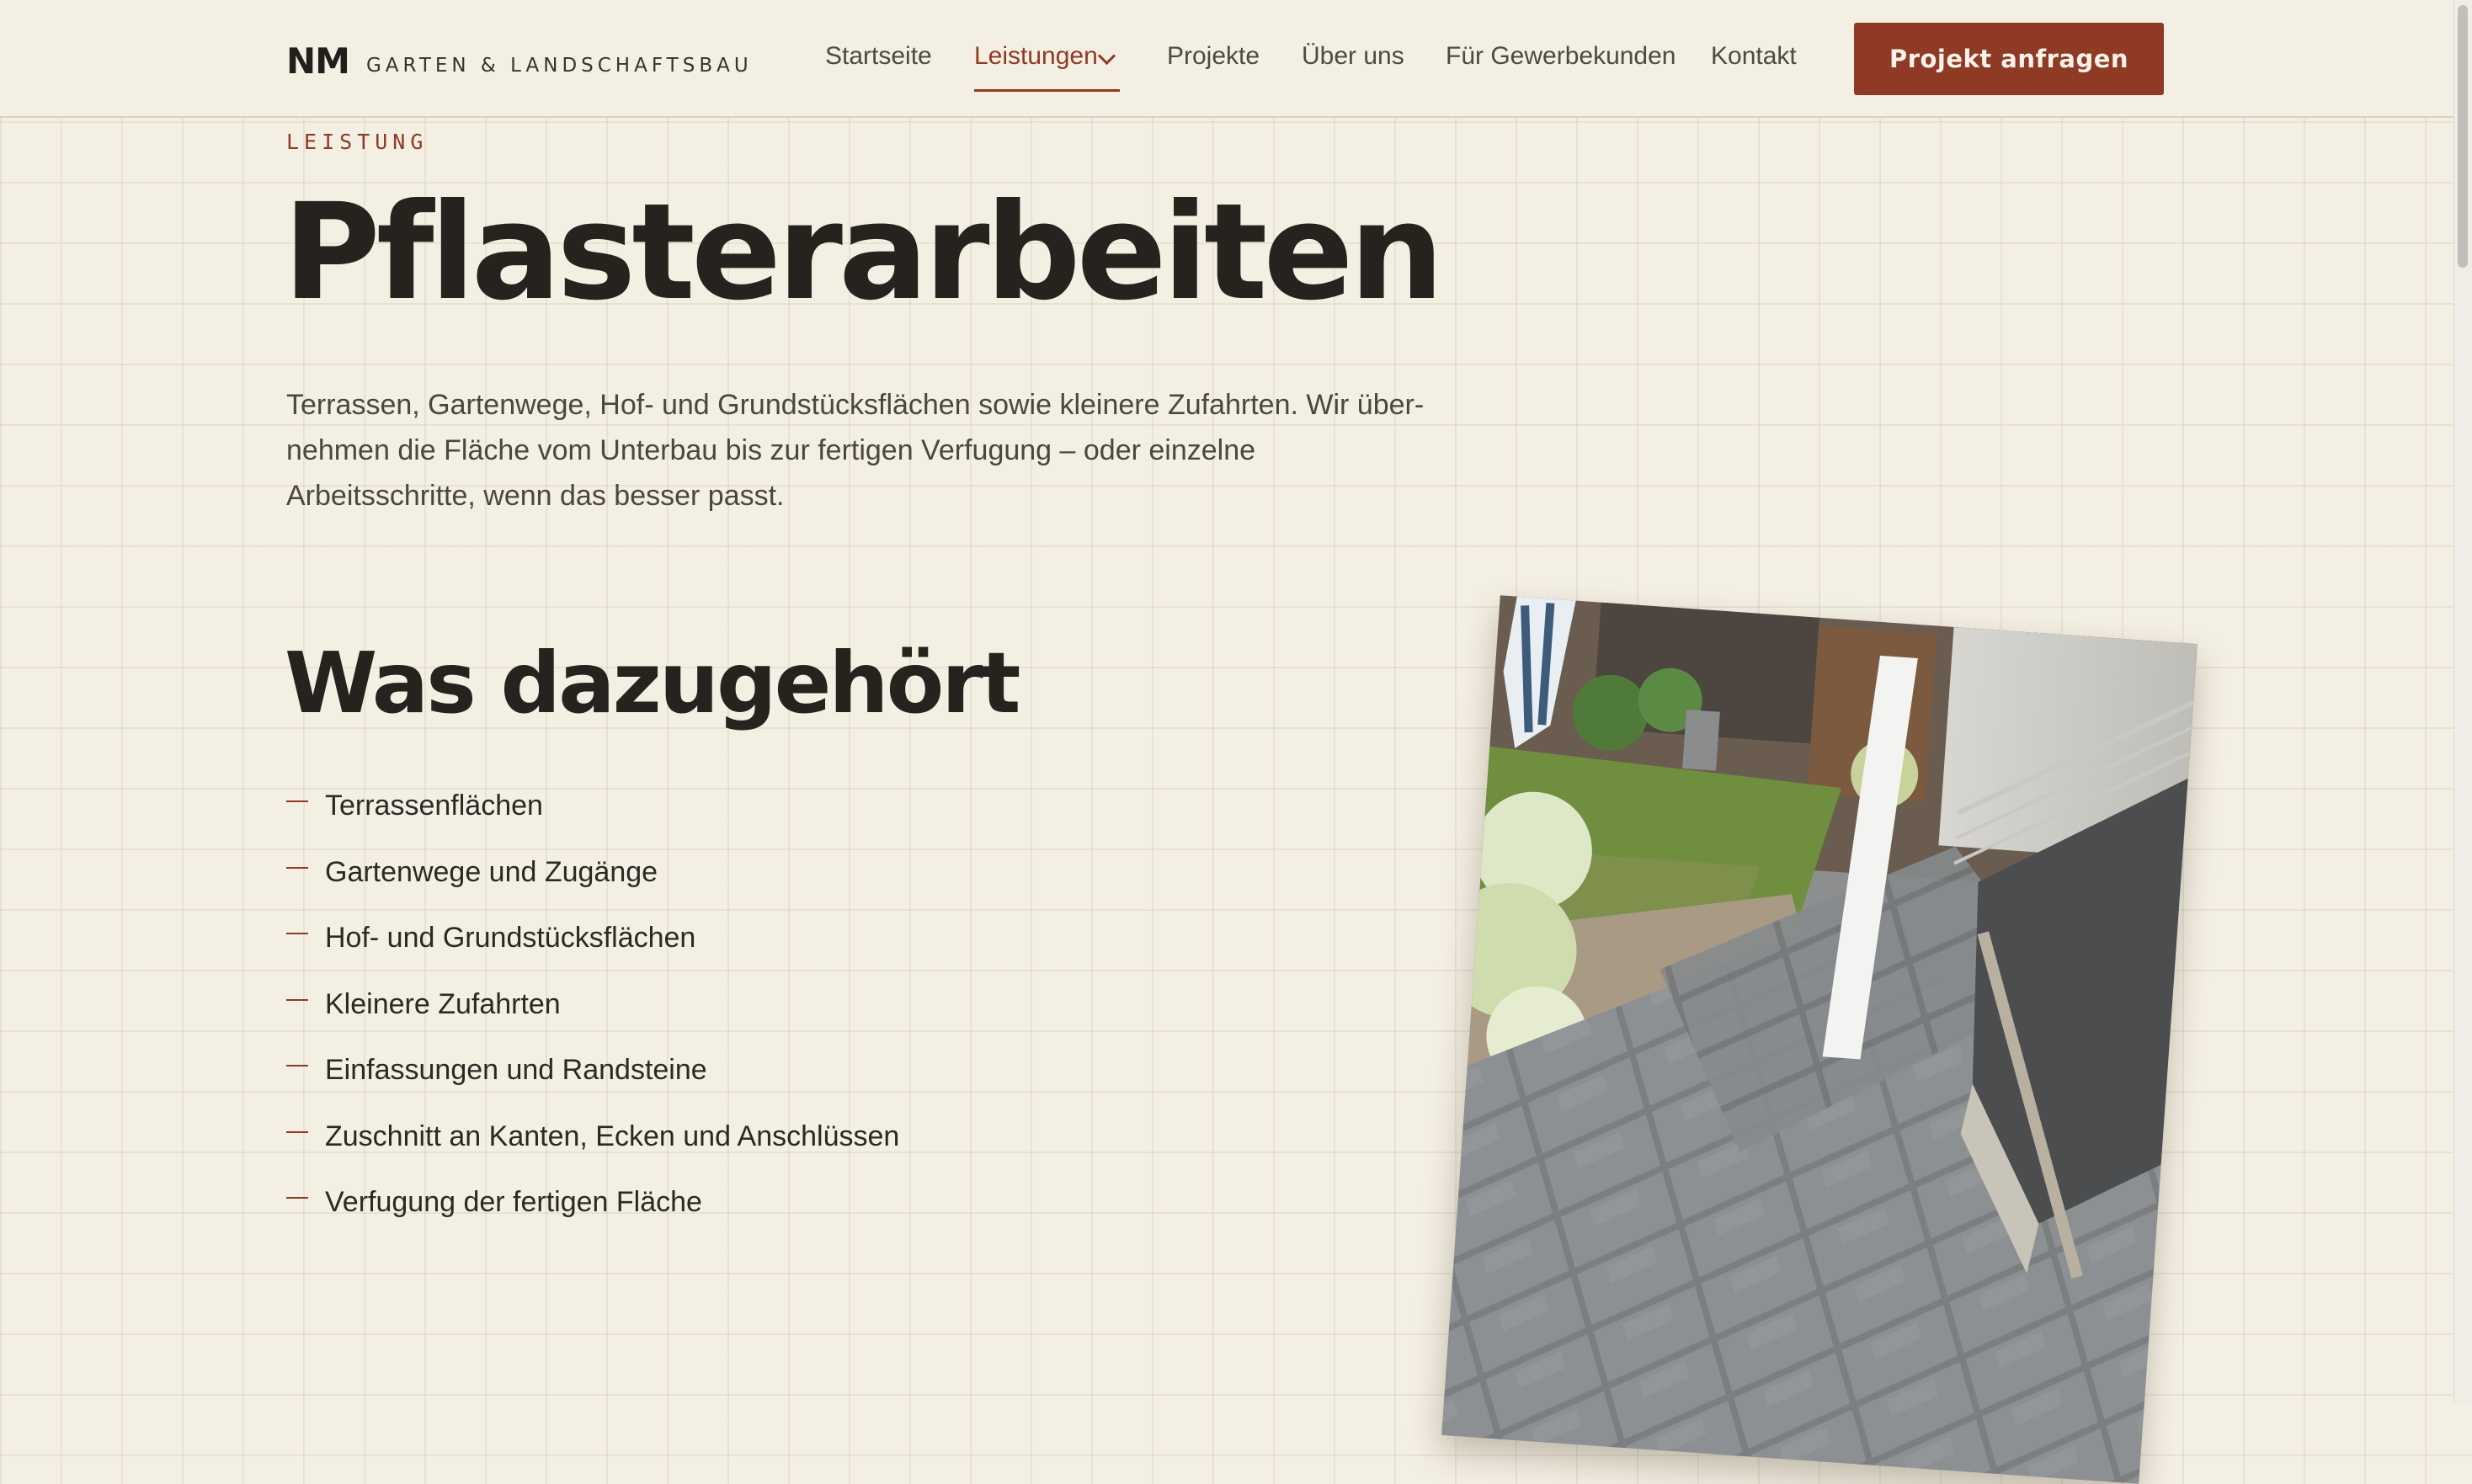 The width and height of the screenshot is (2472, 1484). I want to click on nav-leistungen: Leistungen, so click(1036, 56).